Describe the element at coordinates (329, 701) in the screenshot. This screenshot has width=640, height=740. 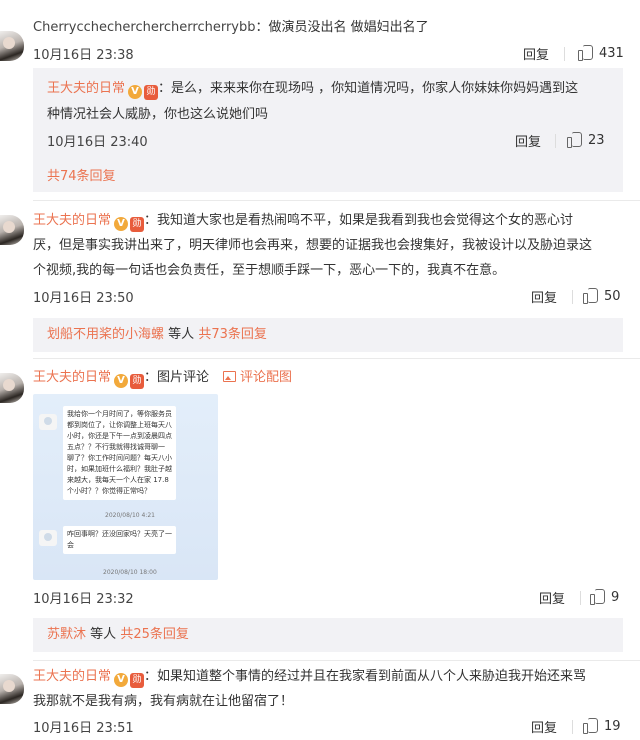
I see `comment-text-row: 我那就不是我有病，我有病就在让他留宿了！` at that location.